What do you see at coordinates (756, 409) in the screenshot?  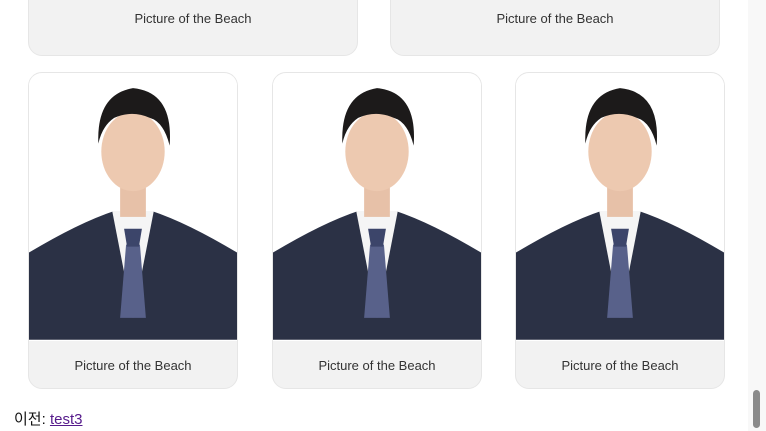 I see `scrollbar-thumb` at bounding box center [756, 409].